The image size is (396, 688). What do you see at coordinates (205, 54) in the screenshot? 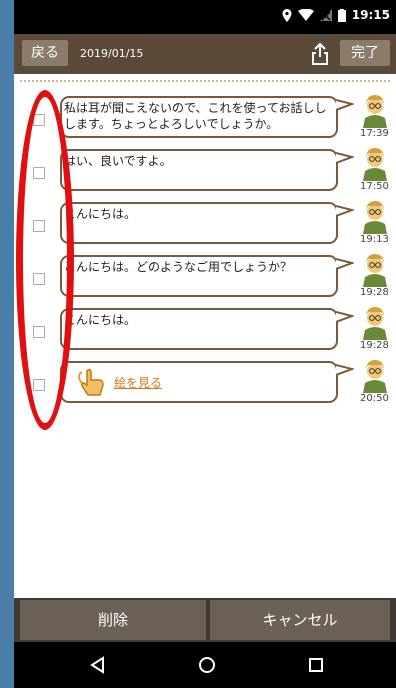
I see `app-header: 戻る 2019/01/15 完了` at bounding box center [205, 54].